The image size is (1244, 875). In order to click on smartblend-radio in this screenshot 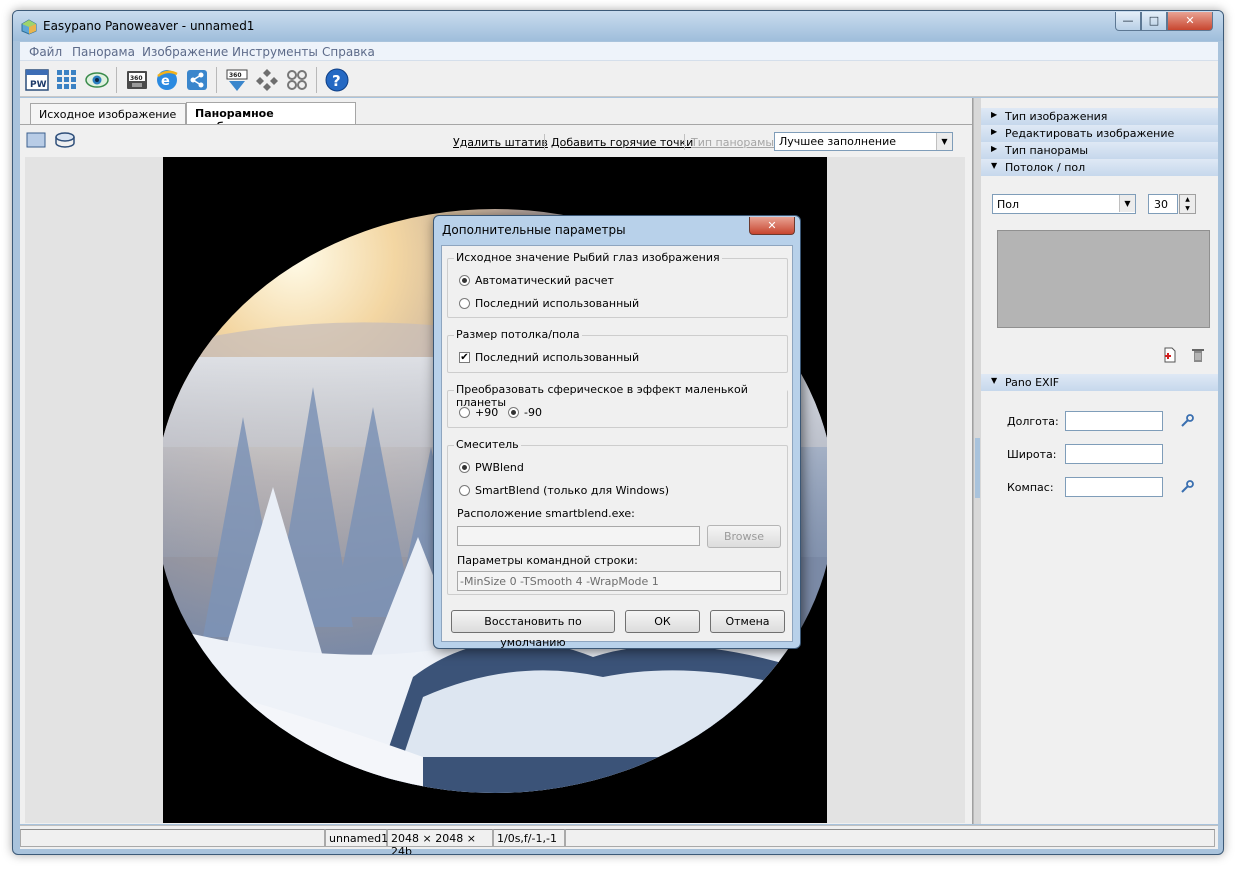, I will do `click(464, 490)`.